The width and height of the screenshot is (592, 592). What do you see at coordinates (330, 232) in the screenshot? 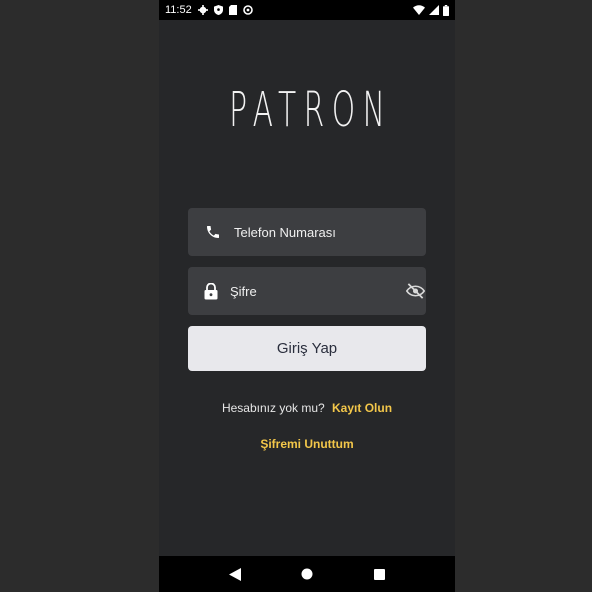
I see `phone-input` at bounding box center [330, 232].